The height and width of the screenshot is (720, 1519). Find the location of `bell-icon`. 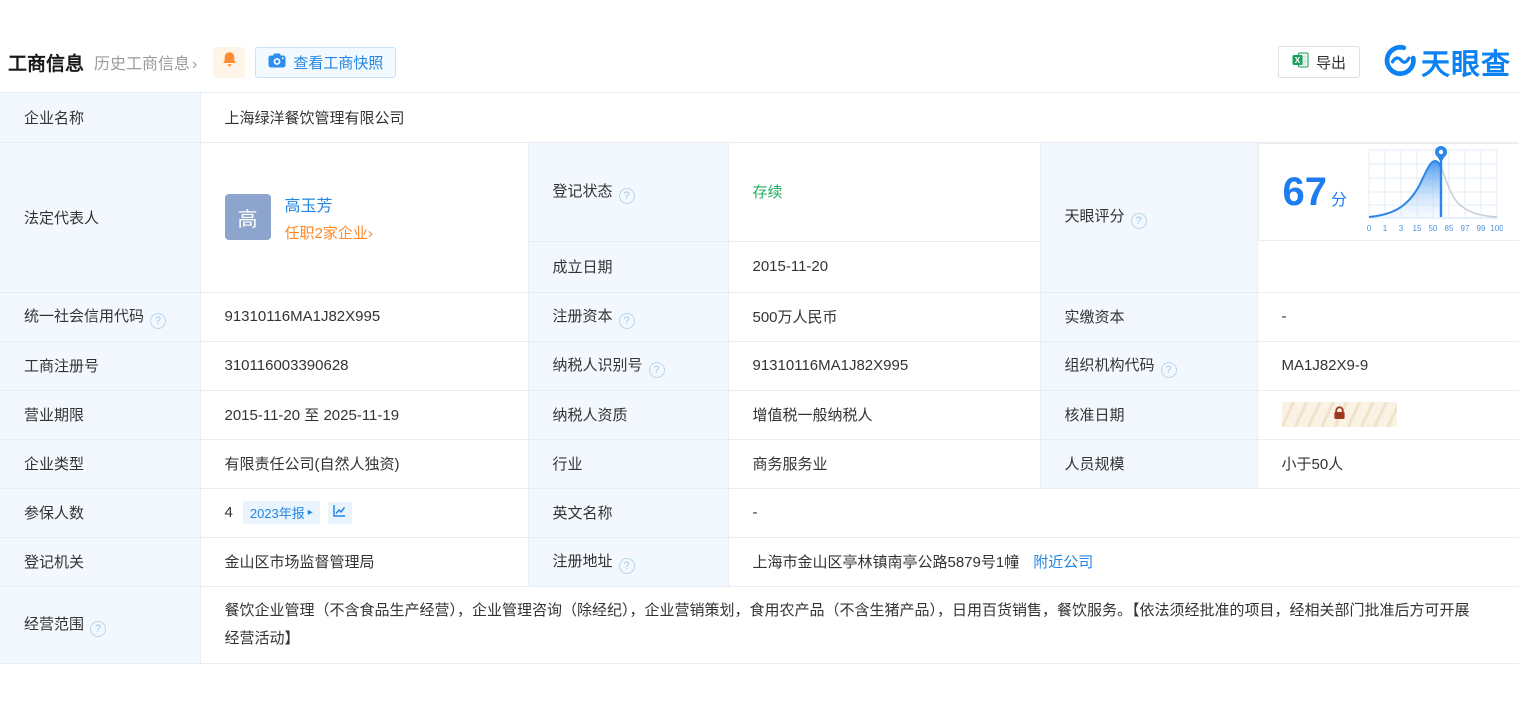

bell-icon is located at coordinates (229, 62).